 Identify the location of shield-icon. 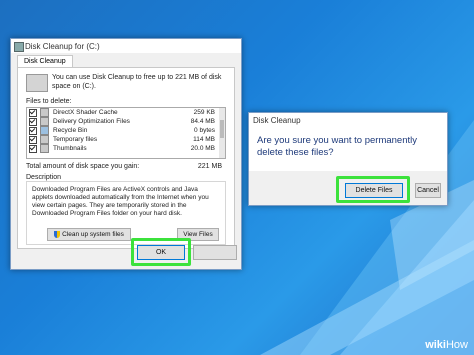
(57, 234).